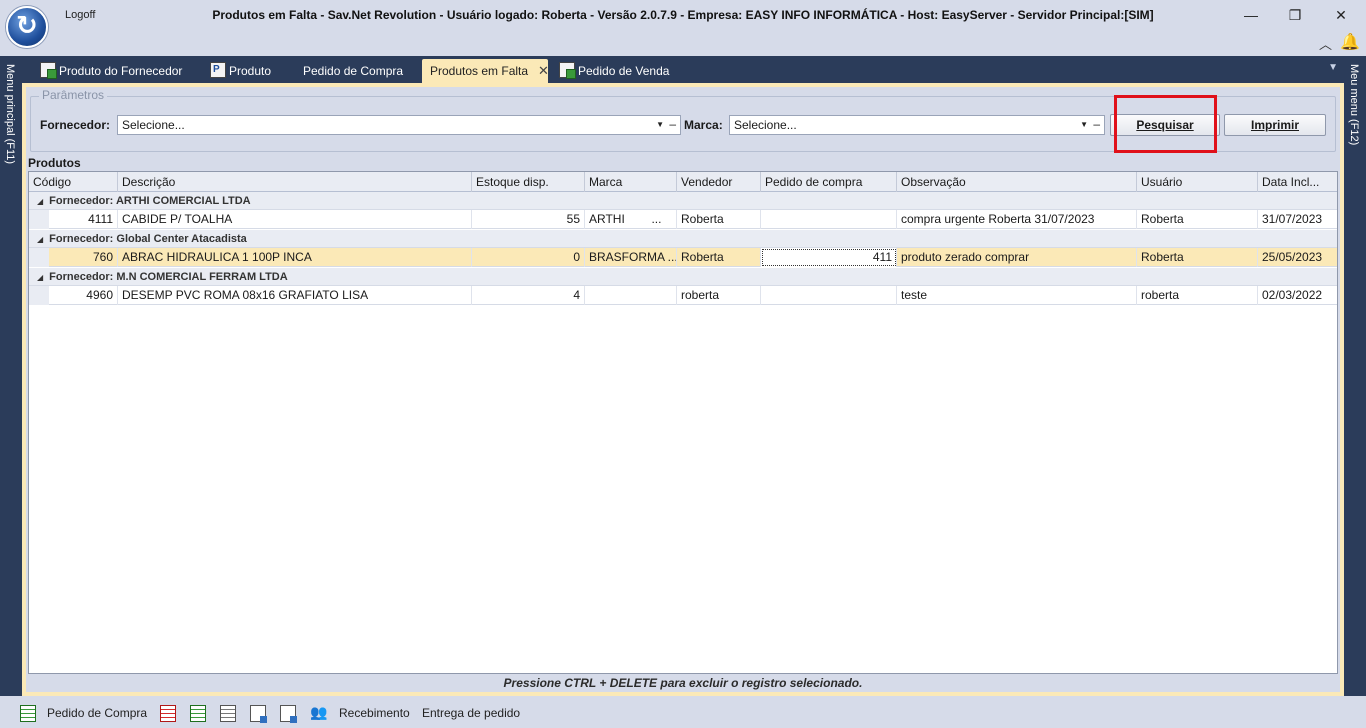 This screenshot has width=1366, height=728. What do you see at coordinates (1017, 219) in the screenshot?
I see `cell-observacao: compra urgente Roberta 31/07/2023` at bounding box center [1017, 219].